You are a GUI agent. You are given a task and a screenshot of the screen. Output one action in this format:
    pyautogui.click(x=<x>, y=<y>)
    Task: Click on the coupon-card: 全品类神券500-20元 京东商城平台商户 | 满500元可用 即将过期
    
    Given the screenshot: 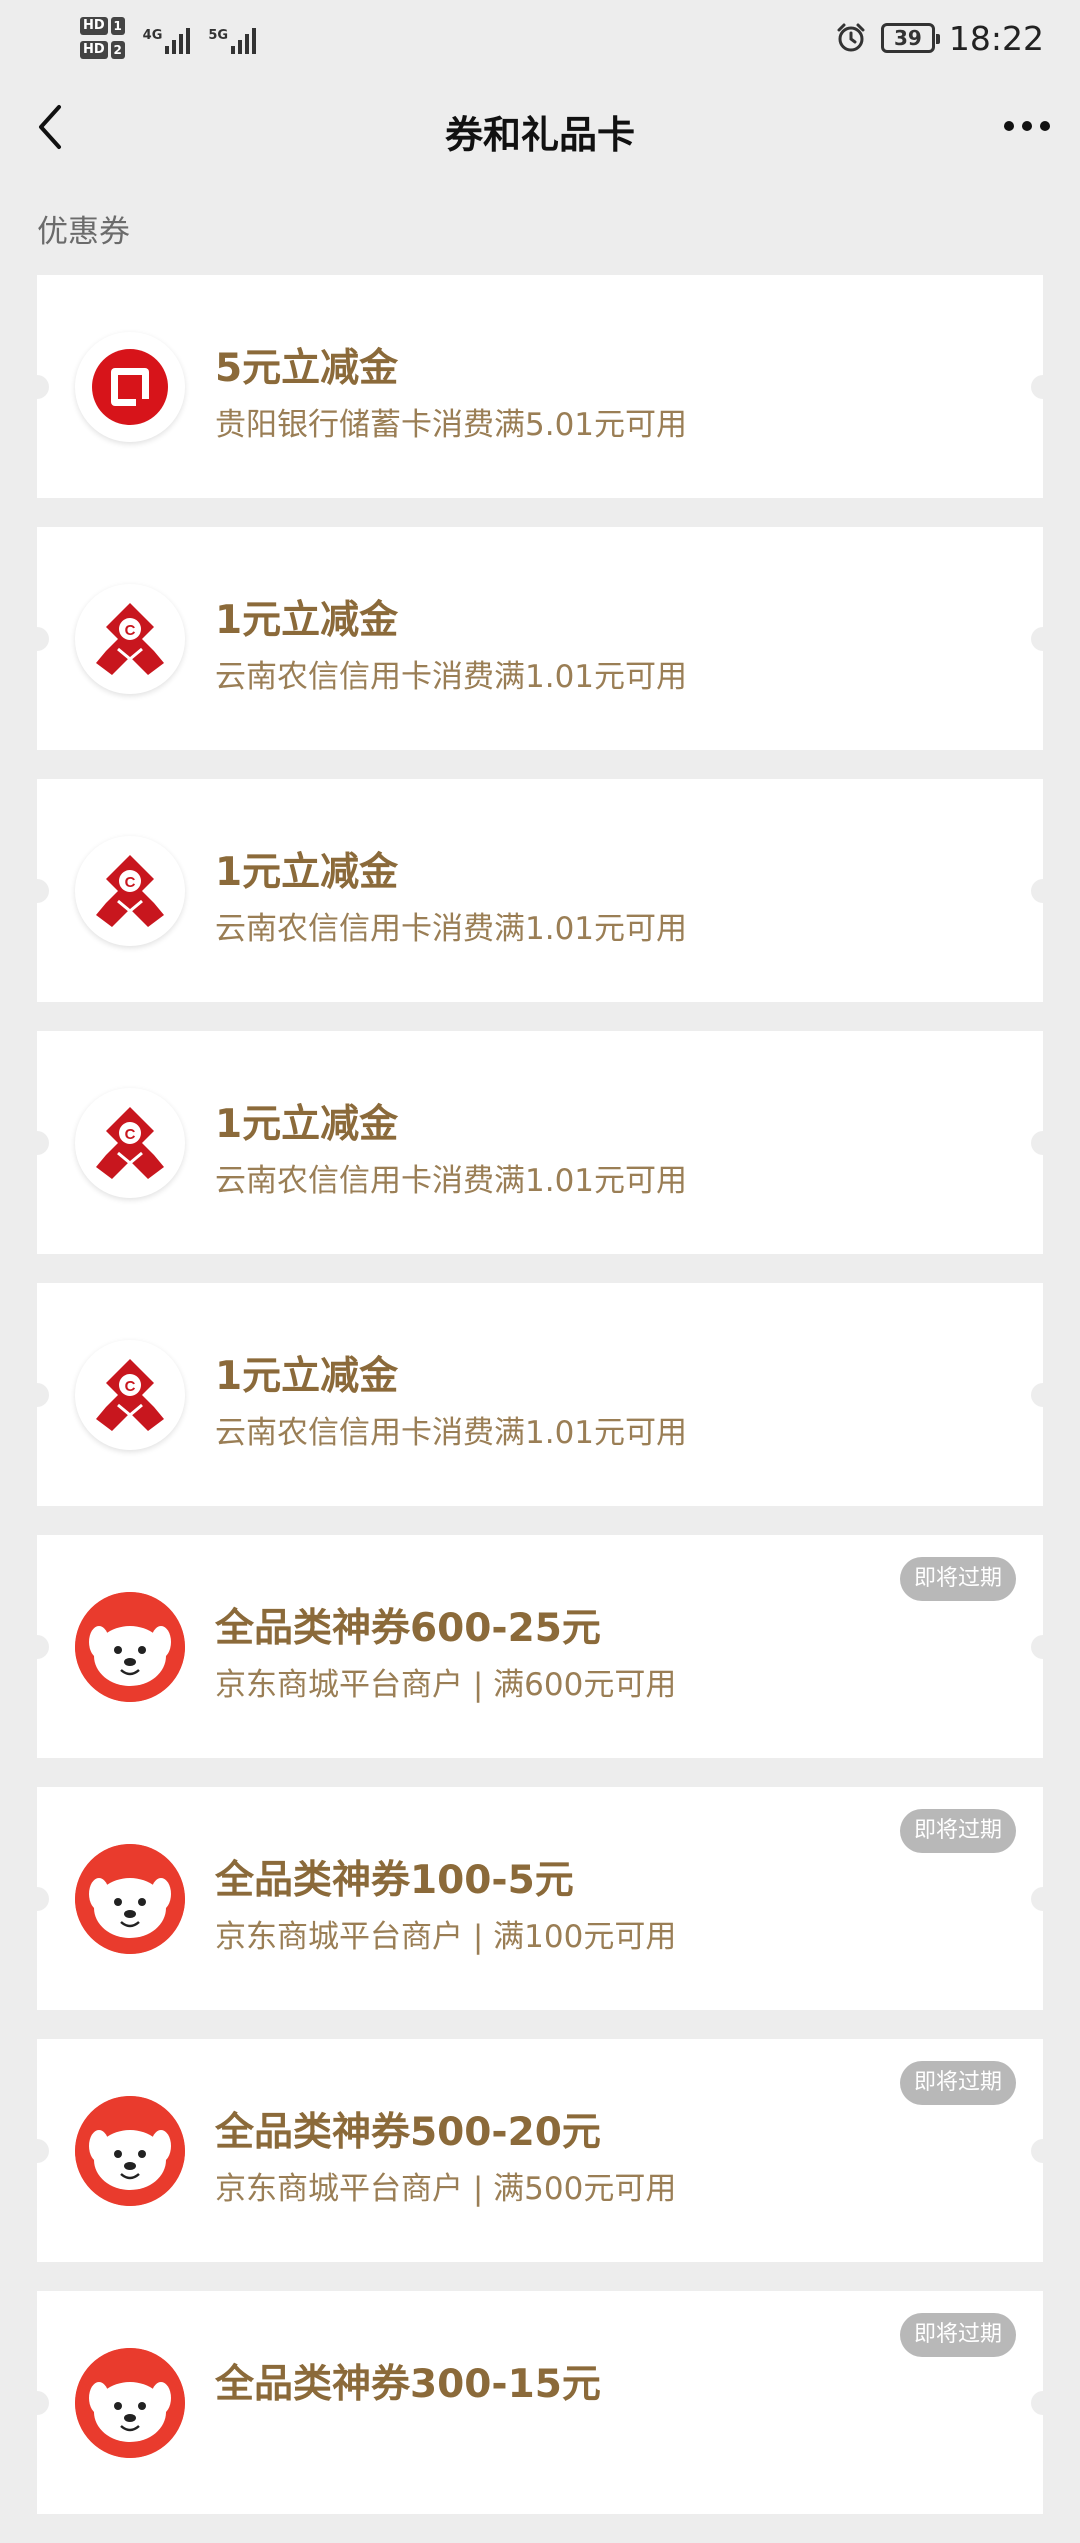 What is the action you would take?
    pyautogui.click(x=540, y=2150)
    